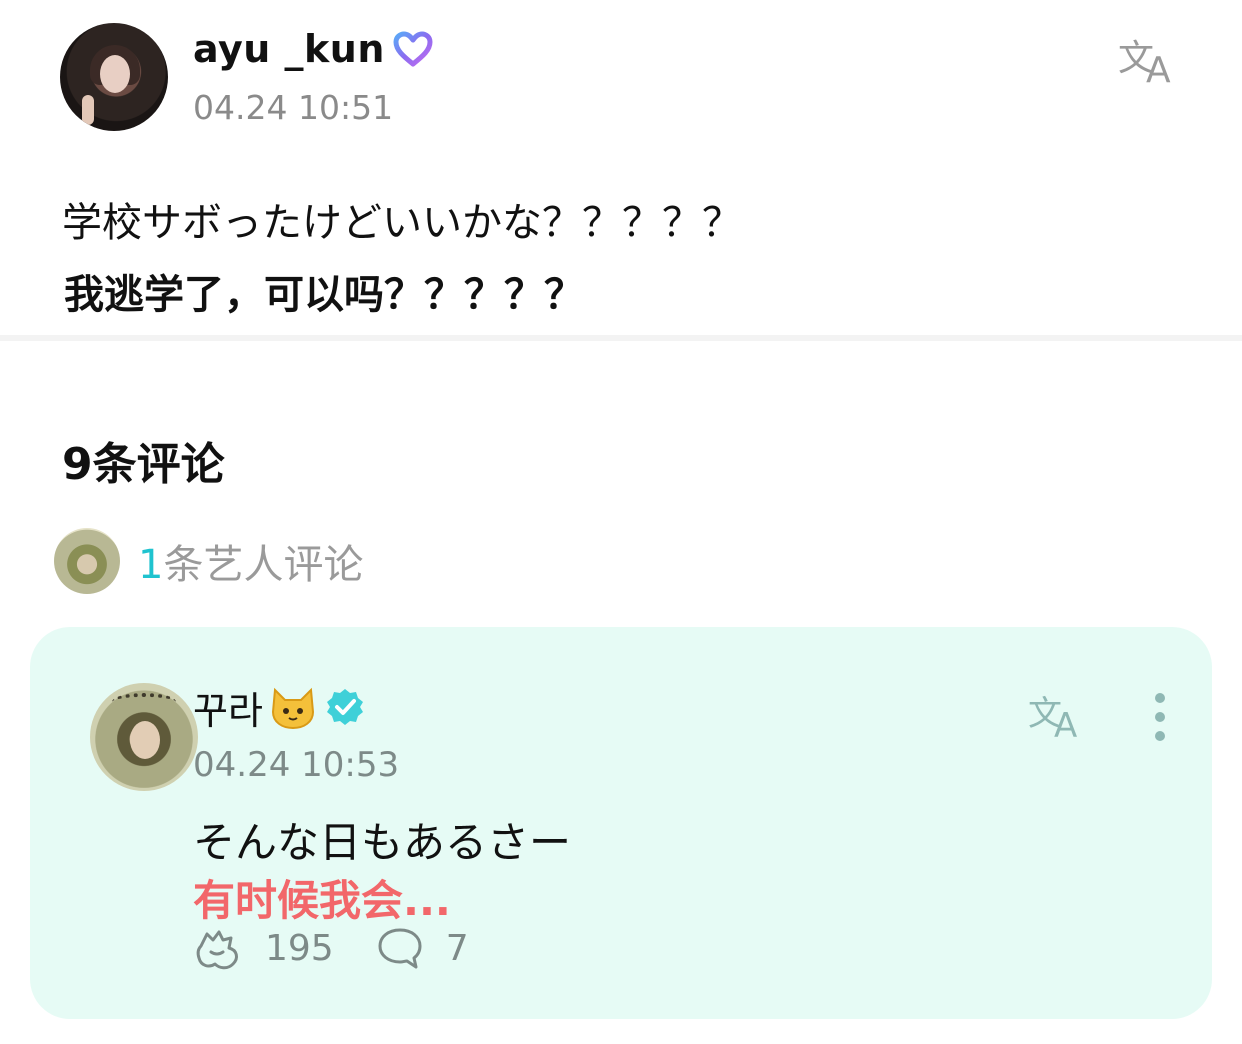  What do you see at coordinates (344, 707) in the screenshot?
I see `verified-badge-icon` at bounding box center [344, 707].